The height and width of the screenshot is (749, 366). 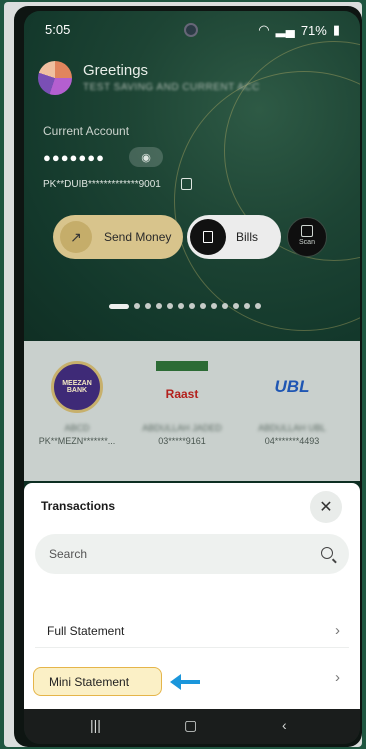 What do you see at coordinates (182, 441) in the screenshot?
I see `payee-account: 03*****9161` at bounding box center [182, 441].